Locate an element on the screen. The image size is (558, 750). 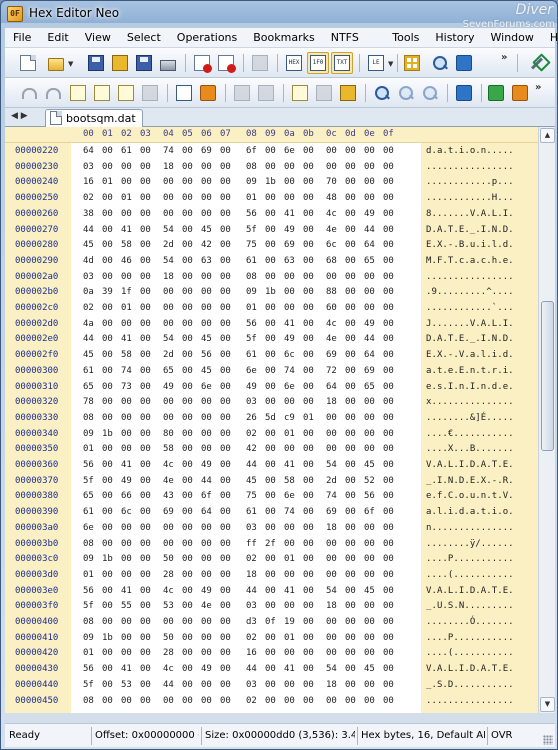
hex-byte: 64 is located at coordinates (369, 245).